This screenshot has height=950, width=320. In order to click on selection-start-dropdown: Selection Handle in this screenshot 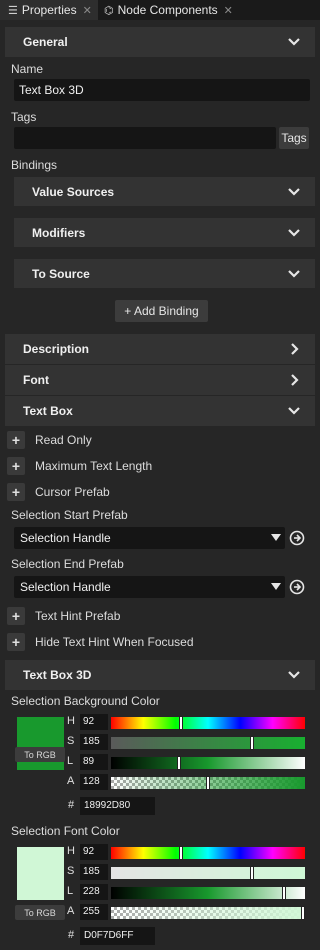, I will do `click(149, 538)`.